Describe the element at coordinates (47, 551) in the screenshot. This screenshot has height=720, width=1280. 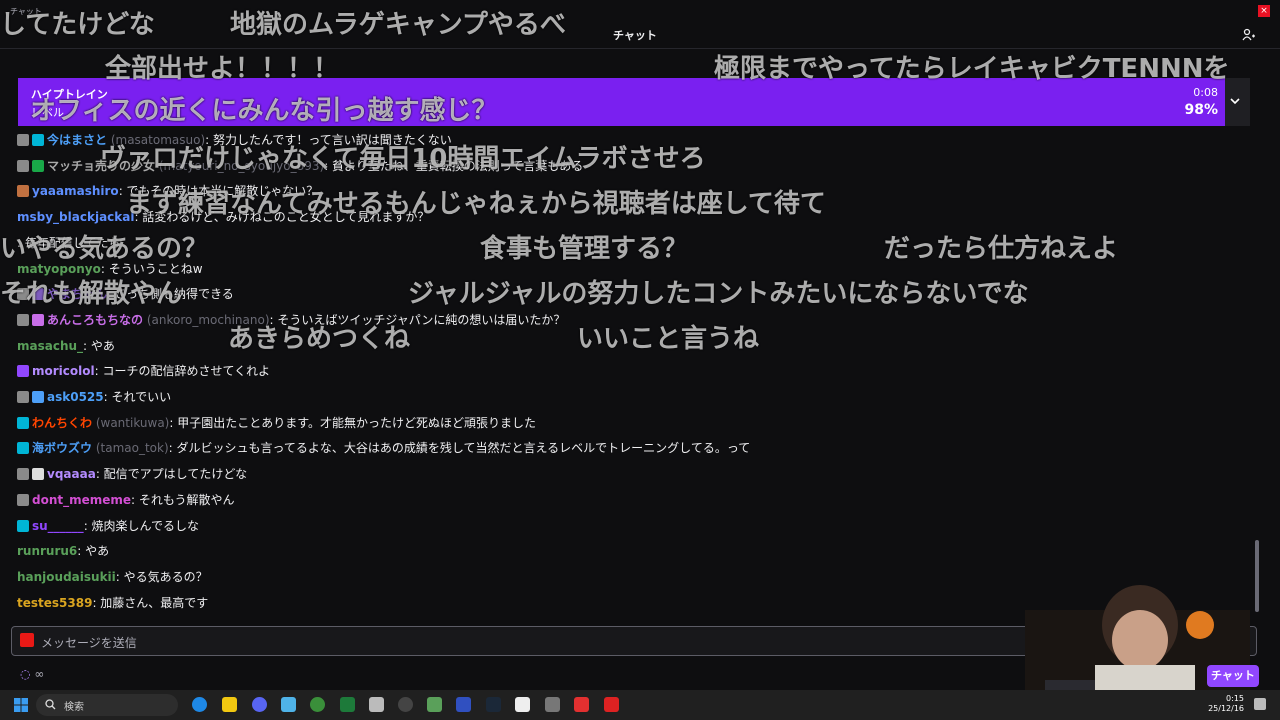
I see `chat-username: runruru6` at that location.